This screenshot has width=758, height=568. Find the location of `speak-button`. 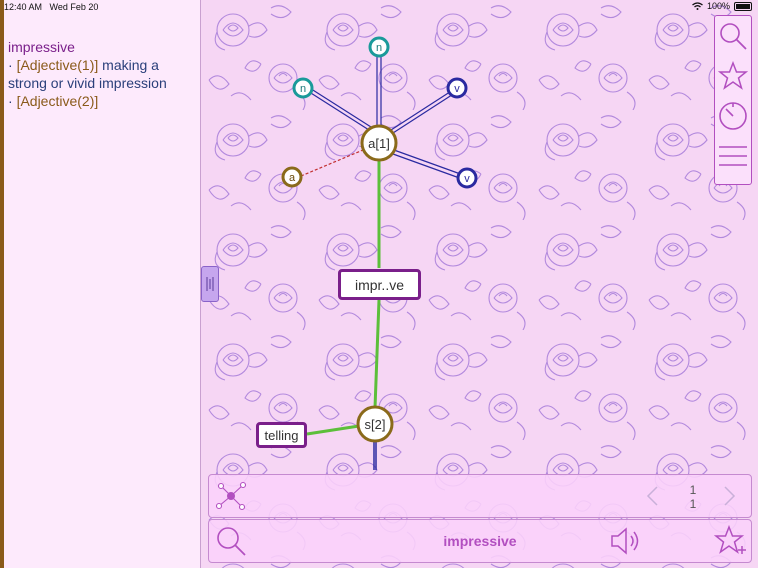

speak-button is located at coordinates (626, 543).